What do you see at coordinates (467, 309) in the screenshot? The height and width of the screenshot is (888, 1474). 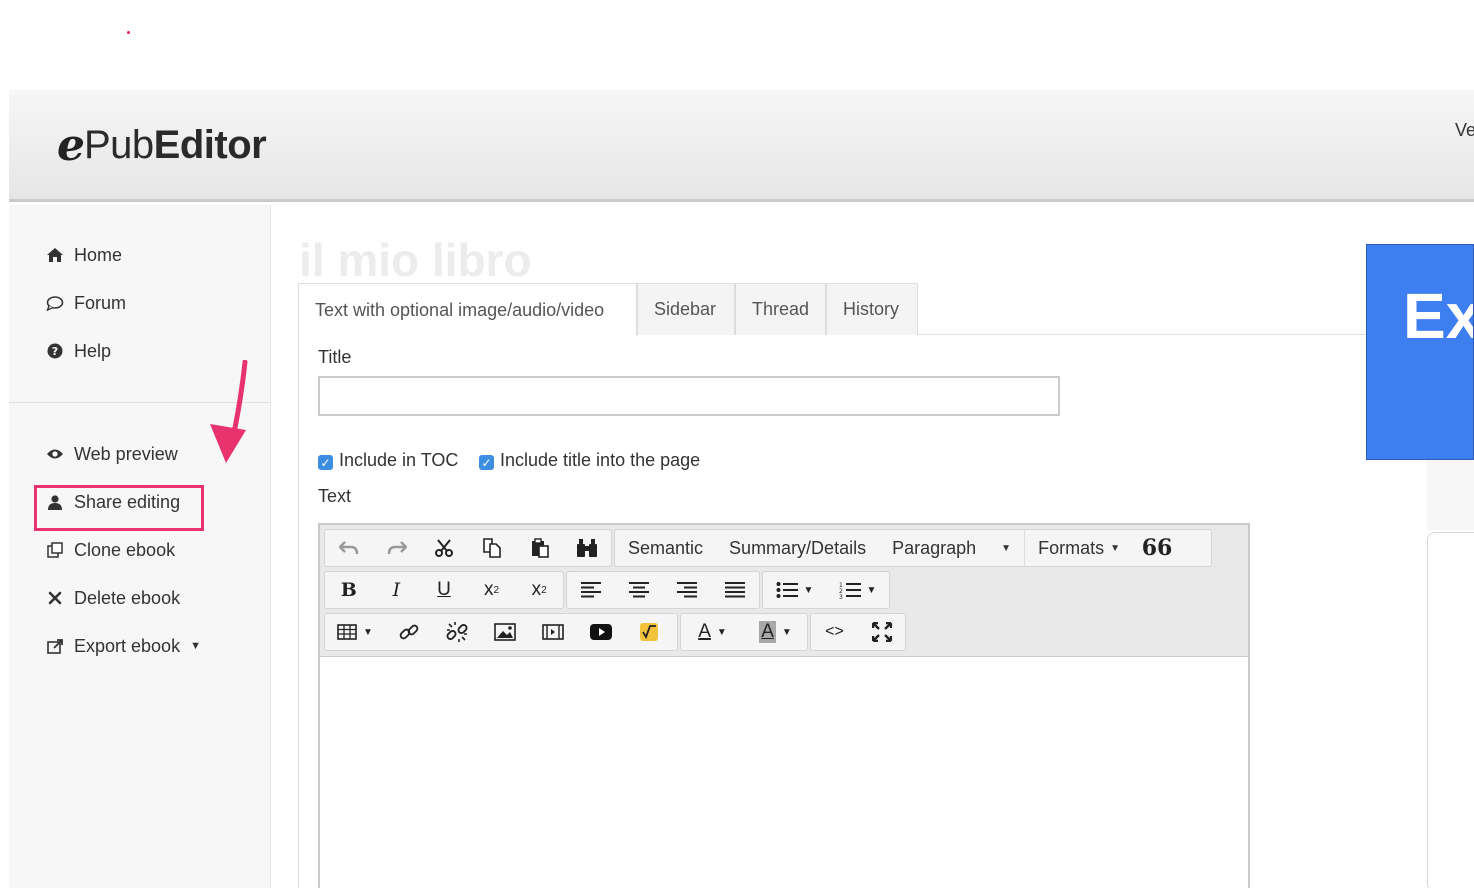 I see `tab-text: Text with optional image/audio/video` at bounding box center [467, 309].